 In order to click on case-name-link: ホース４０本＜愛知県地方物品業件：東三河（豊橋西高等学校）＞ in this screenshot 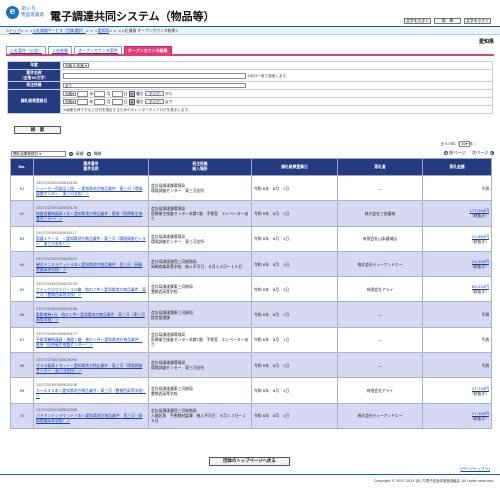, I will do `click(91, 393)`.